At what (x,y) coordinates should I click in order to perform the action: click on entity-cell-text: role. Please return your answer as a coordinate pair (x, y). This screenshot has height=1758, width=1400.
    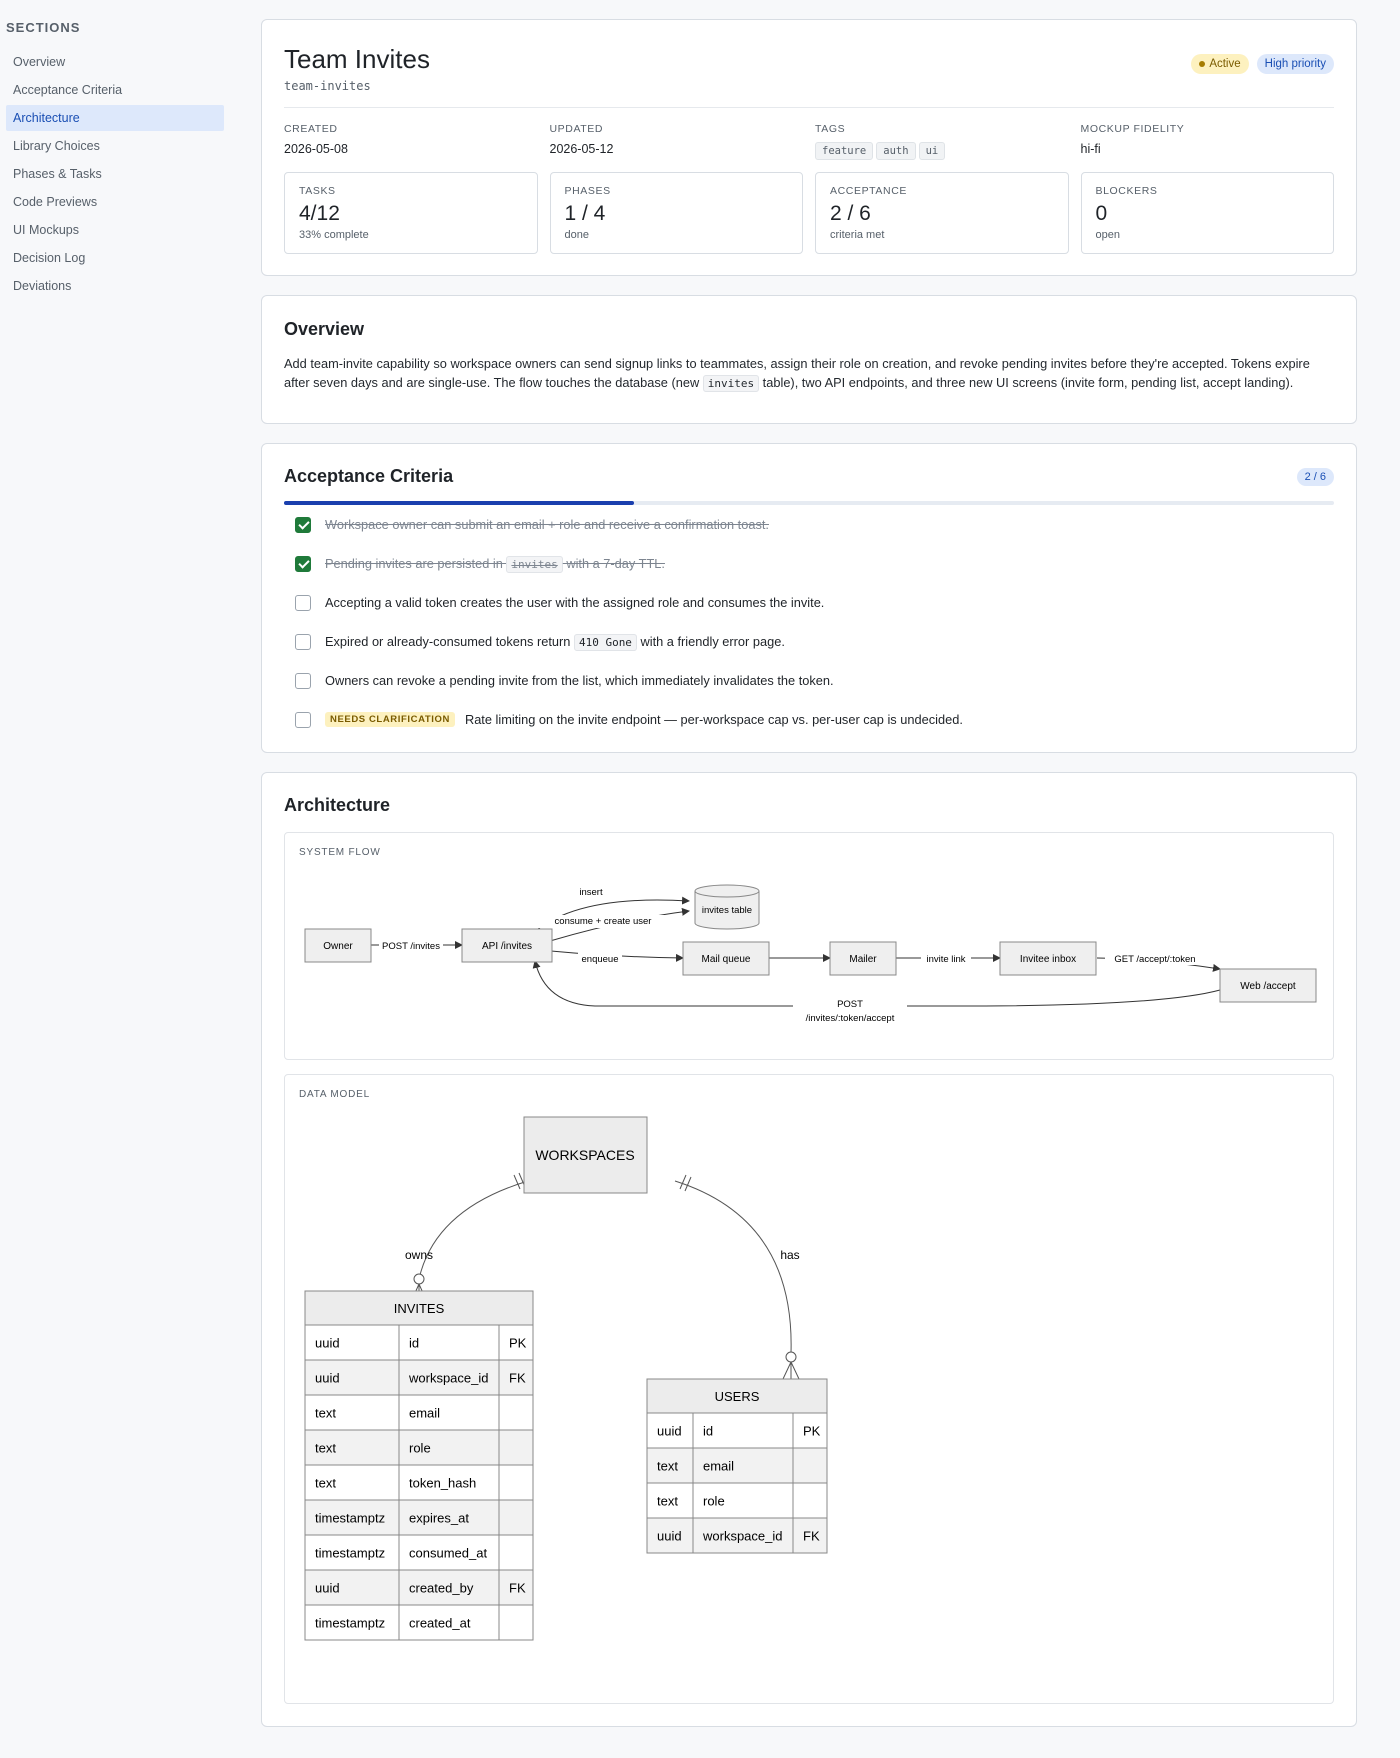
    Looking at the image, I should click on (420, 1448).